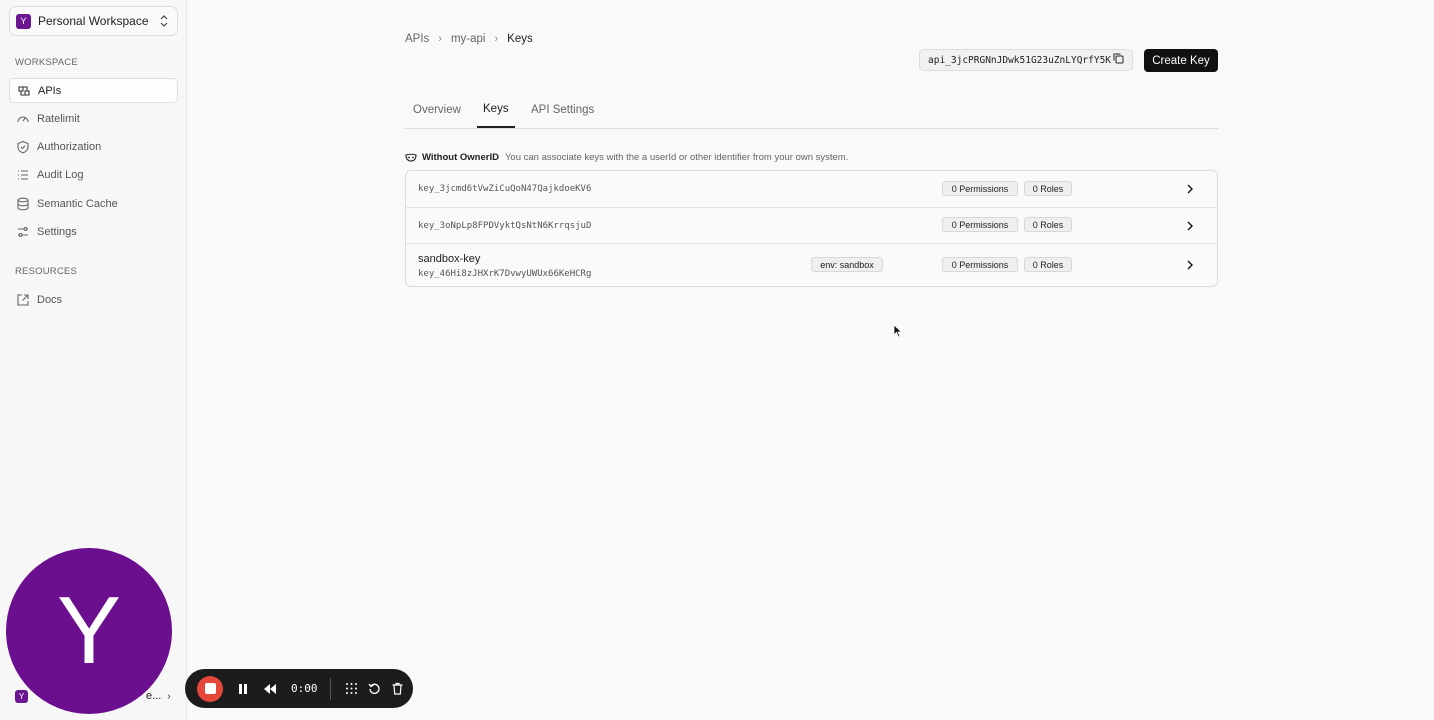  Describe the element at coordinates (270, 689) in the screenshot. I see `rewind-icon` at that location.